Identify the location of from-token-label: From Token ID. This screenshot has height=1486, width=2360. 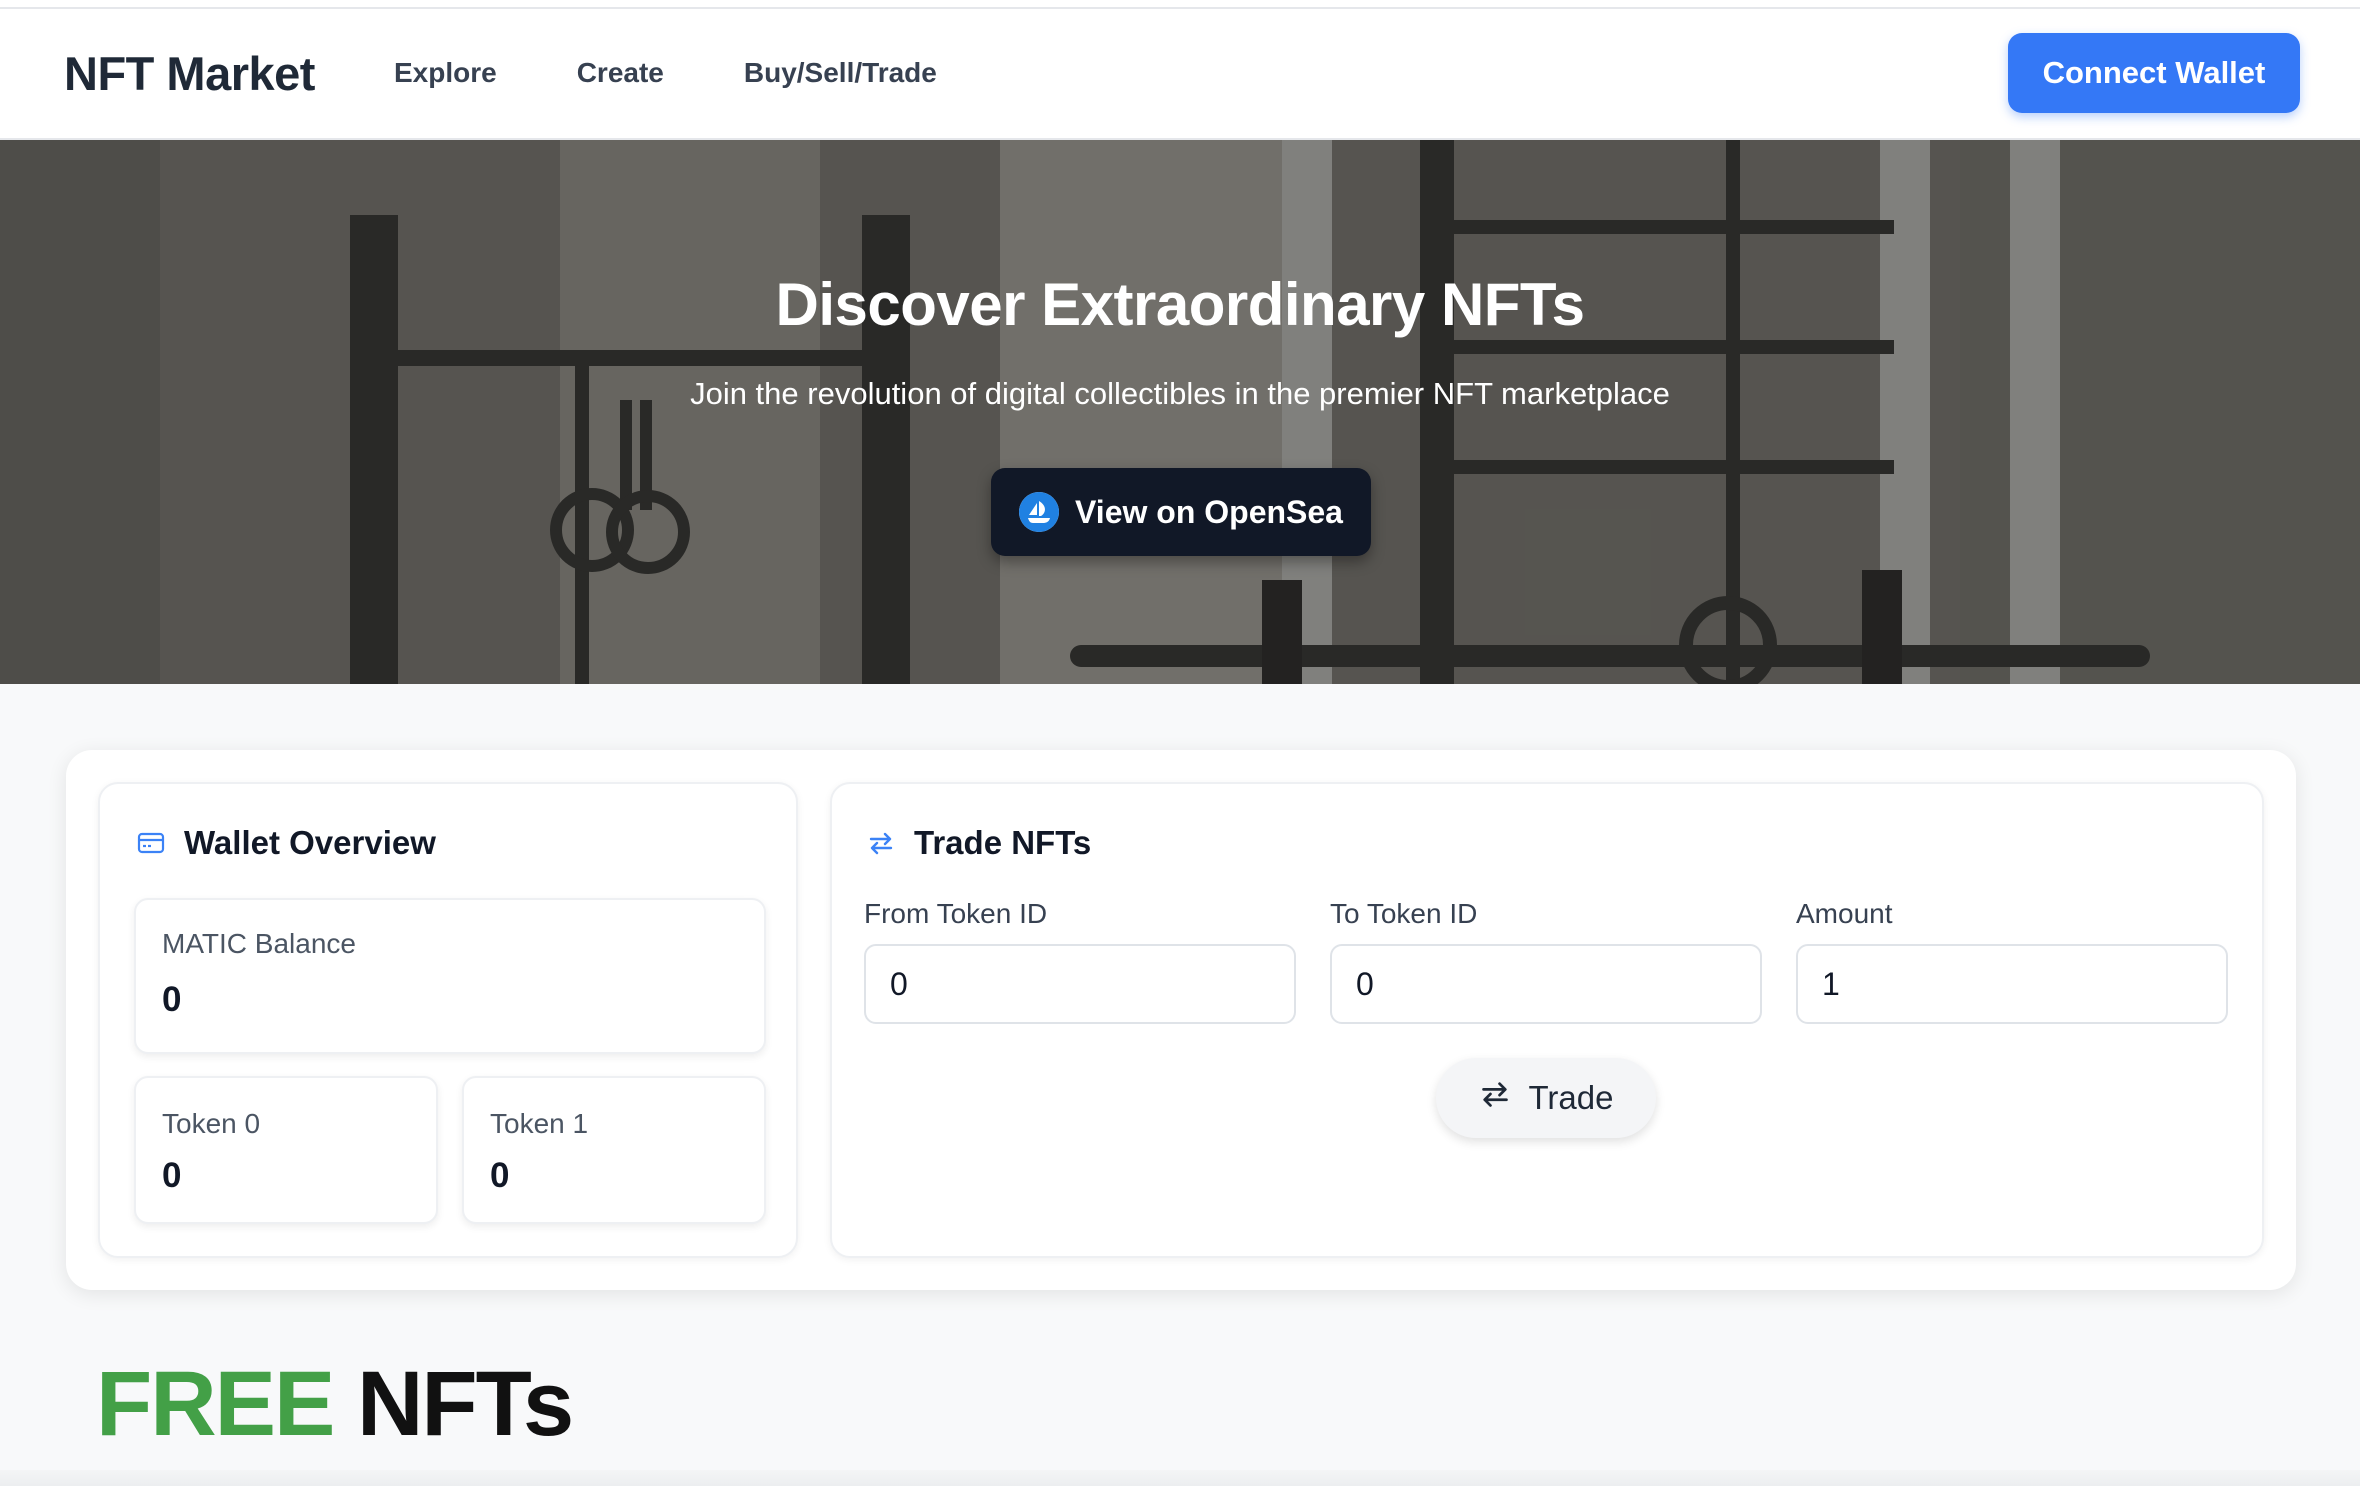
(956, 913).